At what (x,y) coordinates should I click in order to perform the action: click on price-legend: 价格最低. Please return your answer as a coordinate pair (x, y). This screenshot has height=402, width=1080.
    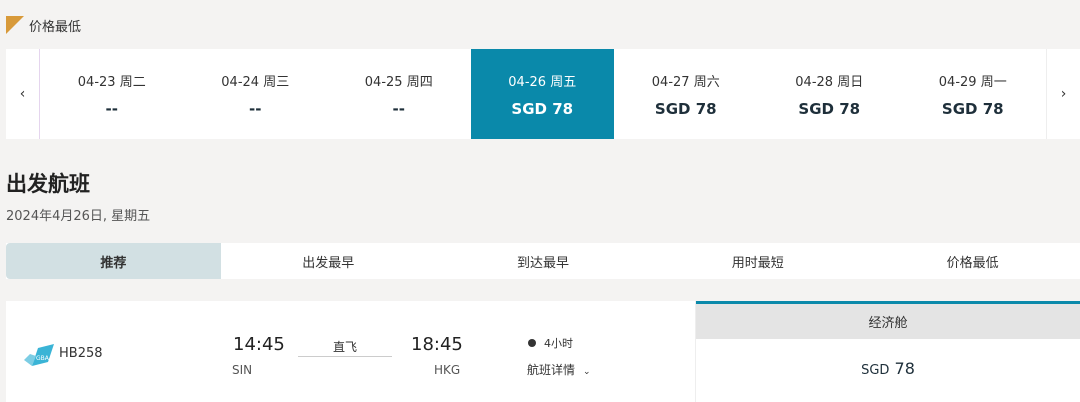
    Looking at the image, I should click on (43, 25).